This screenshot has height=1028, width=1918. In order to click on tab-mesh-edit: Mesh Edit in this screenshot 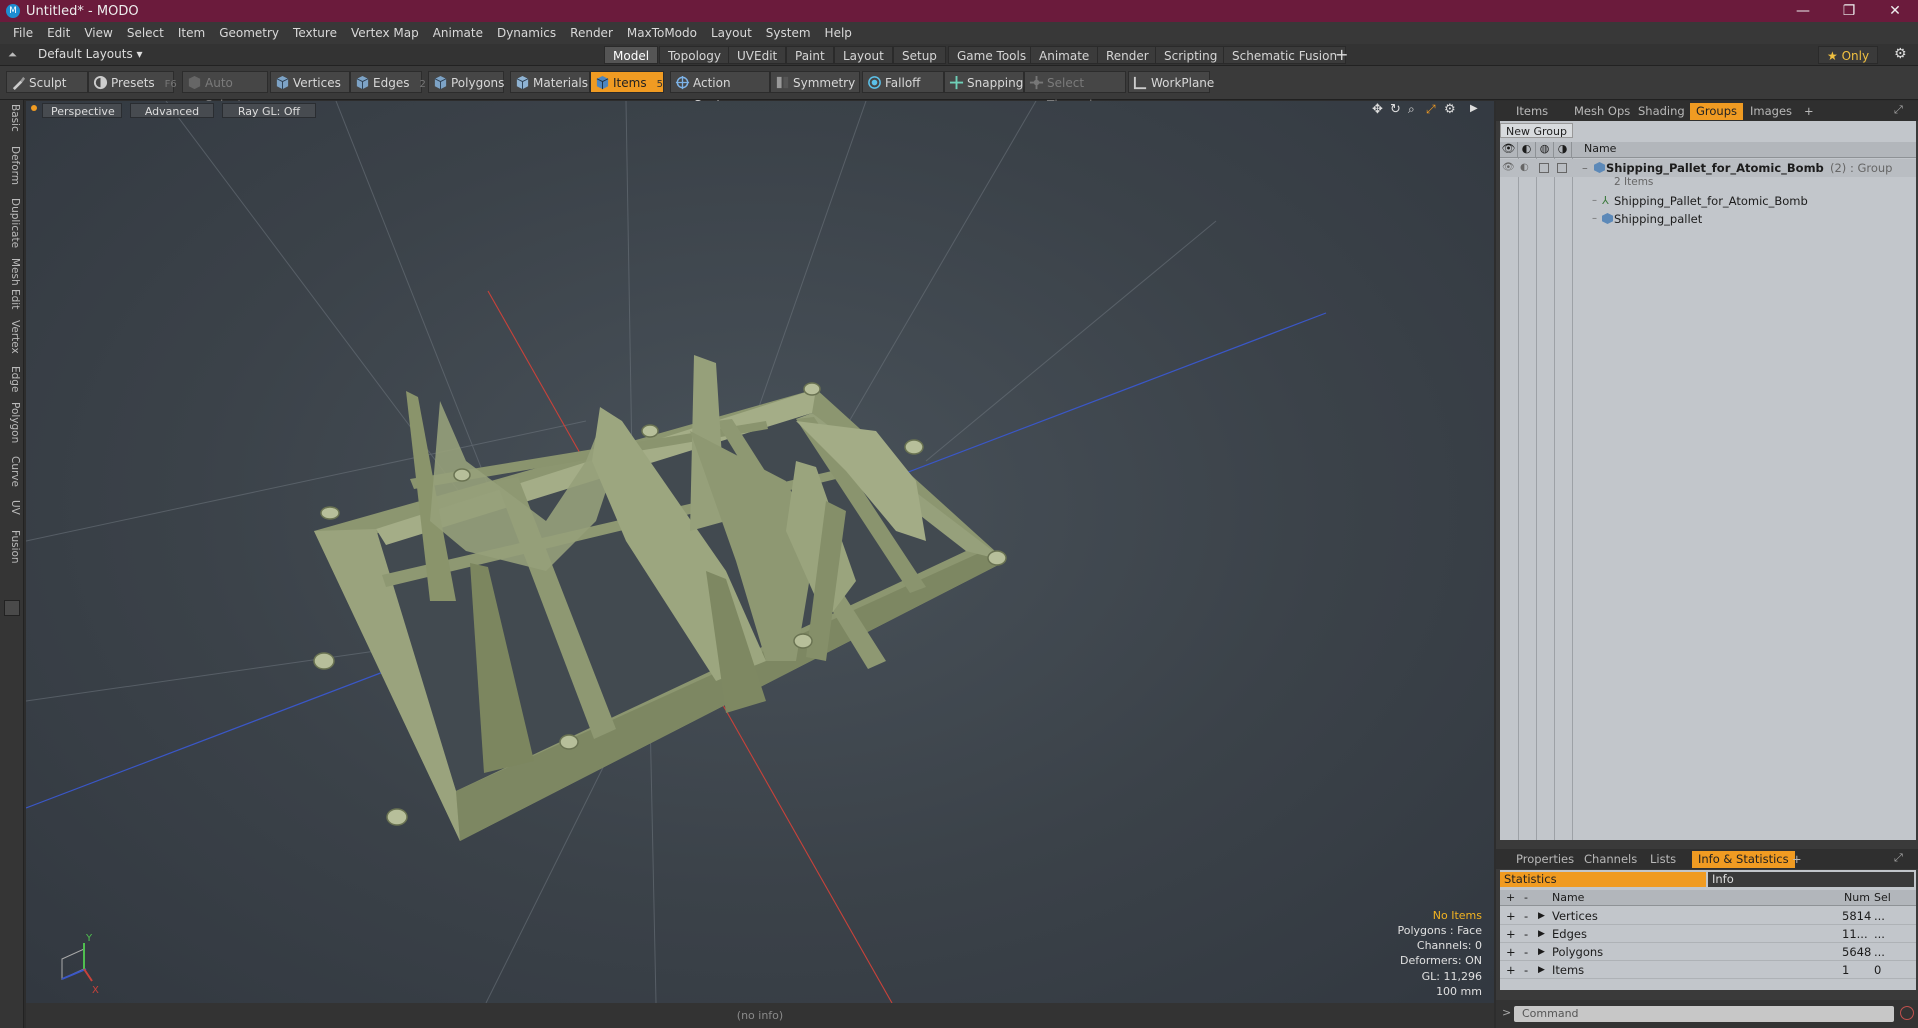, I will do `click(12, 283)`.